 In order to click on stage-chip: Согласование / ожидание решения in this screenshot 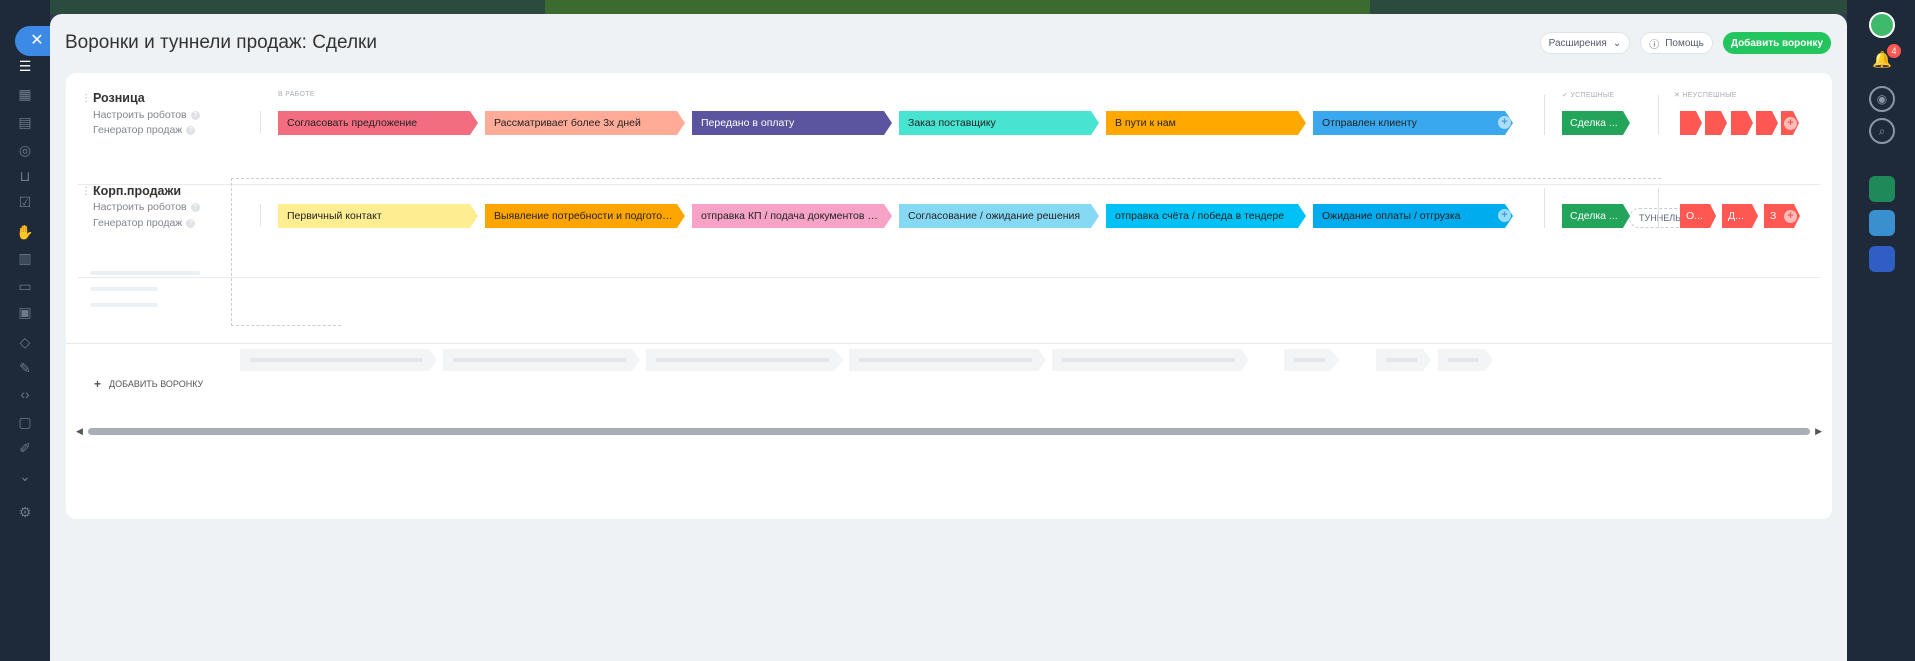, I will do `click(999, 216)`.